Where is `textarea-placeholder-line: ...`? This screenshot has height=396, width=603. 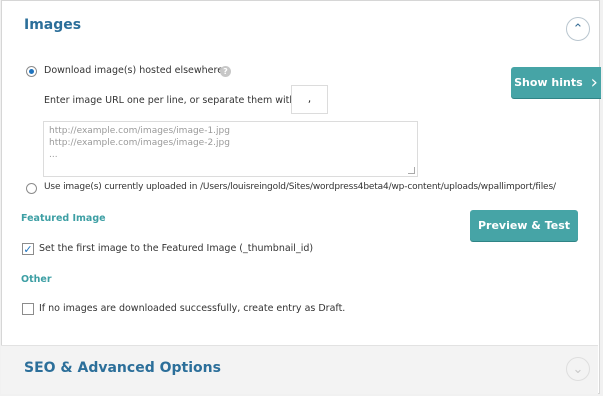
textarea-placeholder-line: ... is located at coordinates (53, 155).